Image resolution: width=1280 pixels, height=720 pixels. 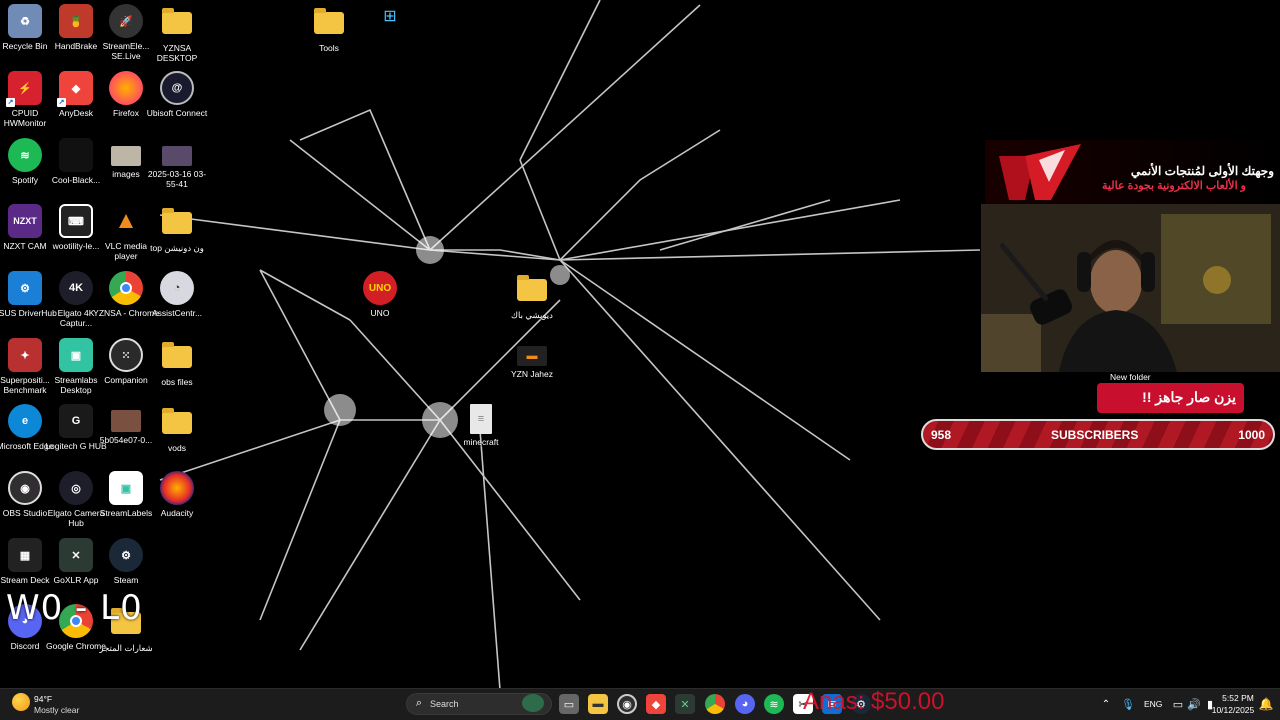 I want to click on desktop-icon-ubisoft-connect: @ Ubisoft Connect, so click(x=177, y=103).